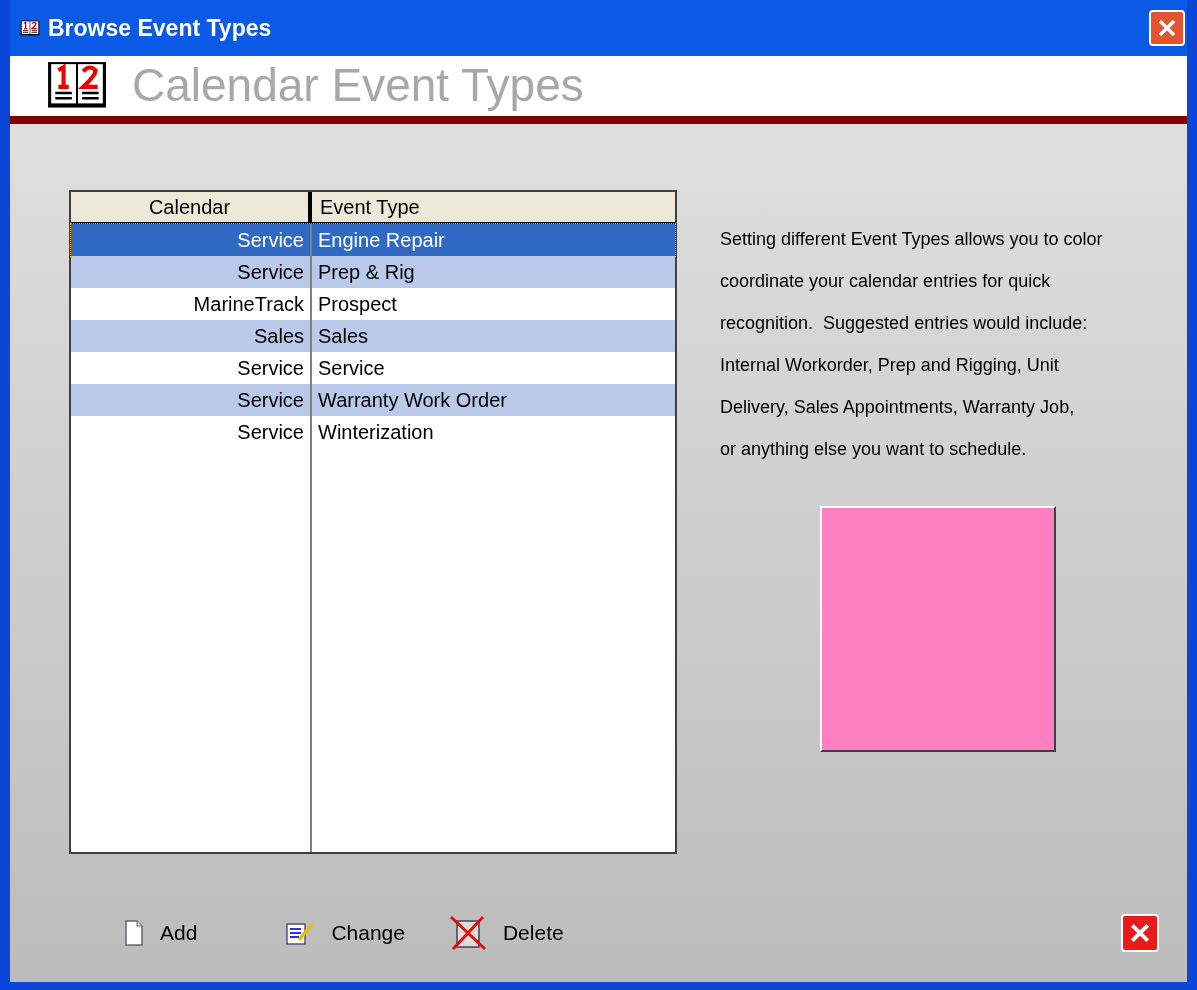  Describe the element at coordinates (366, 272) in the screenshot. I see `table-cell-text: Prep & Rig` at that location.